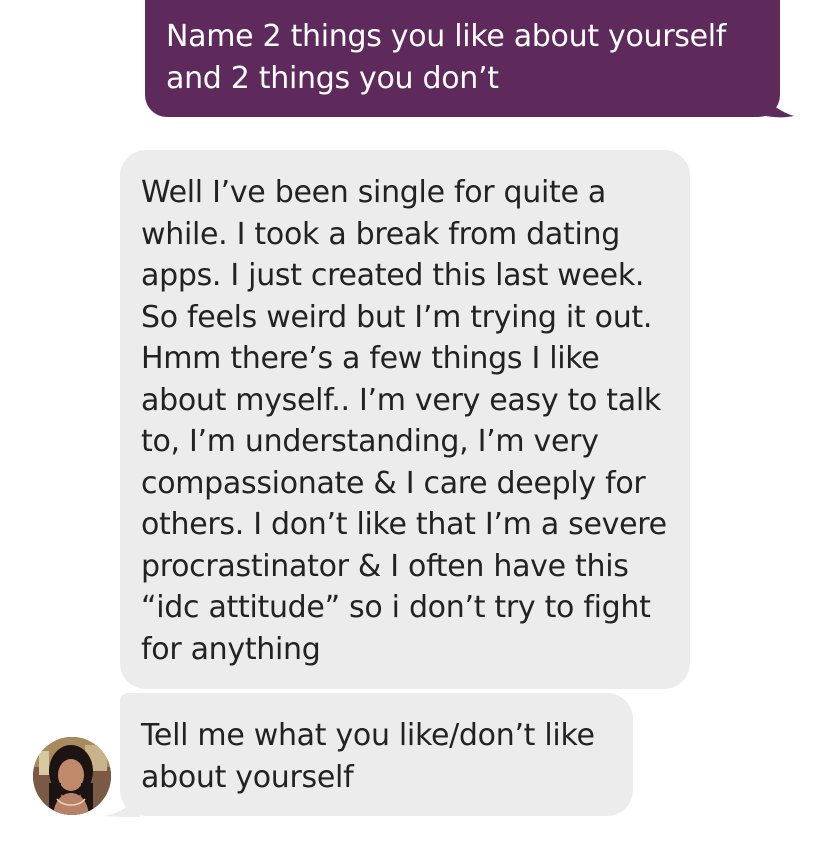  I want to click on profile-photo-icon, so click(72, 776).